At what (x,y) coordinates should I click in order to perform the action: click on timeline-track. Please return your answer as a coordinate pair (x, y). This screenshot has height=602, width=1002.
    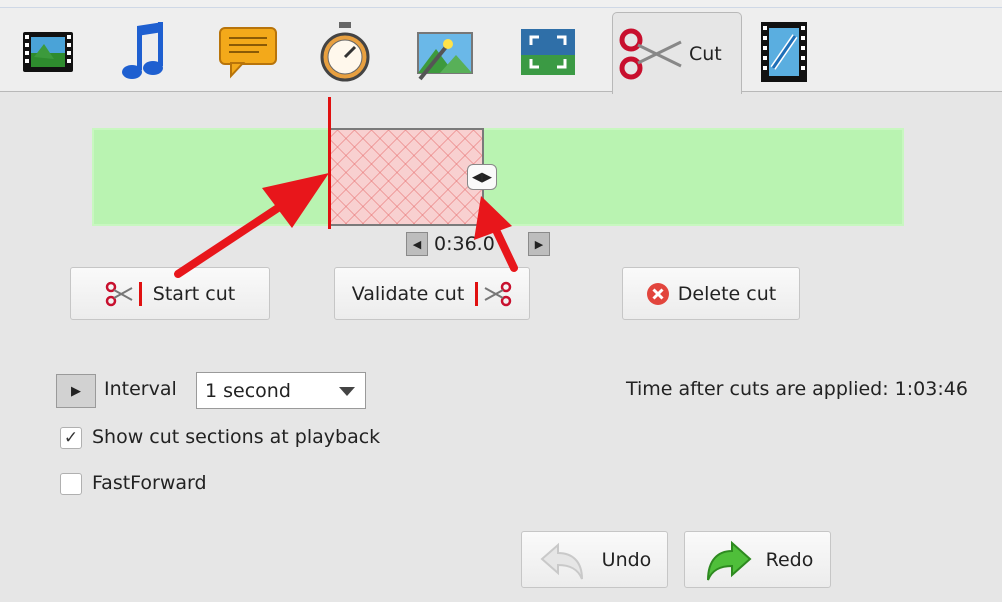
    Looking at the image, I should click on (498, 177).